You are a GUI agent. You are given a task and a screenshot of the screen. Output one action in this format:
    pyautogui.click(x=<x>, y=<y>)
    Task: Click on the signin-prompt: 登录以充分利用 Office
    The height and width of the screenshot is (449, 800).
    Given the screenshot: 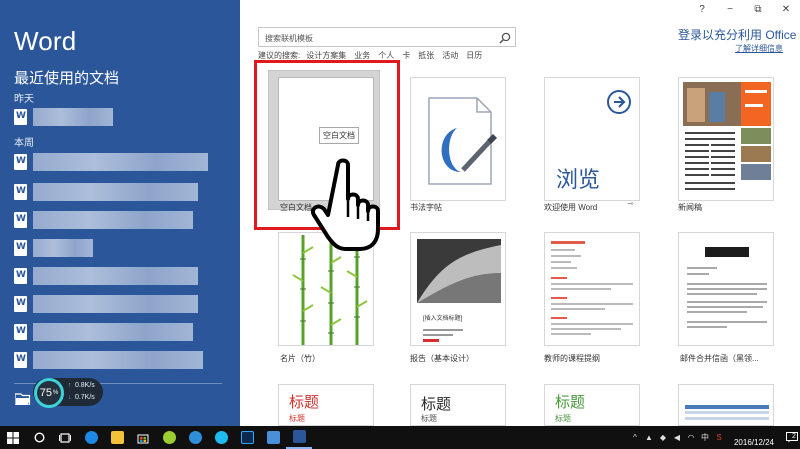 What is the action you would take?
    pyautogui.click(x=737, y=34)
    